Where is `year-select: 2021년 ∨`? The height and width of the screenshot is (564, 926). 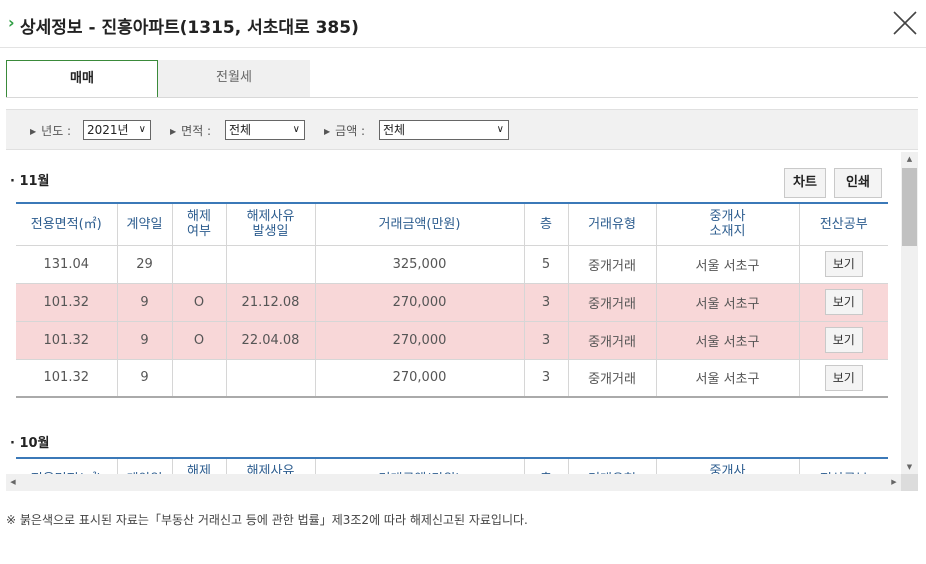
year-select: 2021년 ∨ is located at coordinates (117, 130).